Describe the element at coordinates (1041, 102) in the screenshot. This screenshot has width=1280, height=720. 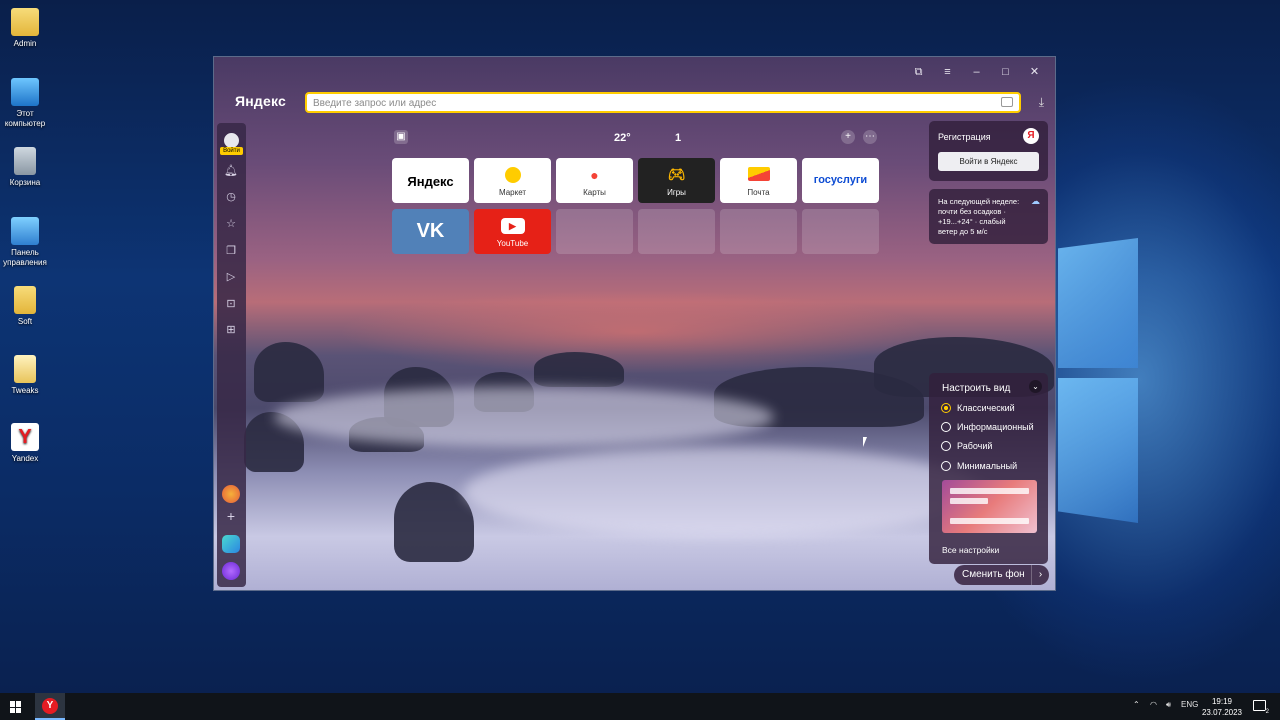
I see `download-icon: ⤓` at that location.